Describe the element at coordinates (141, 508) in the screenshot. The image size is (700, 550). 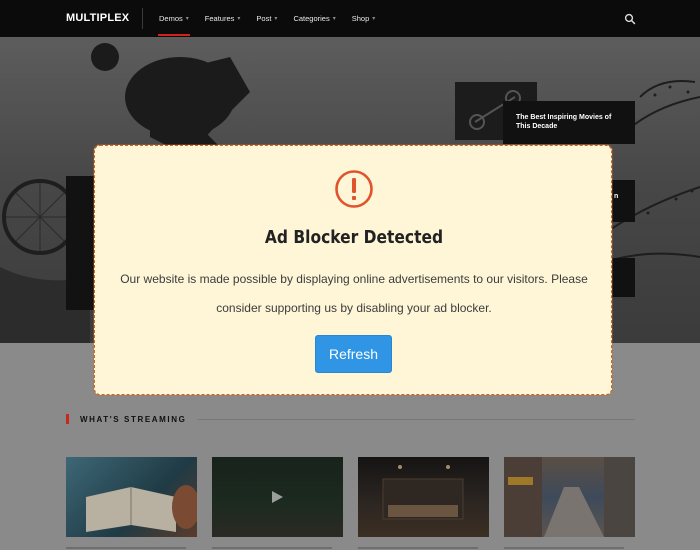
I see `book-image` at that location.